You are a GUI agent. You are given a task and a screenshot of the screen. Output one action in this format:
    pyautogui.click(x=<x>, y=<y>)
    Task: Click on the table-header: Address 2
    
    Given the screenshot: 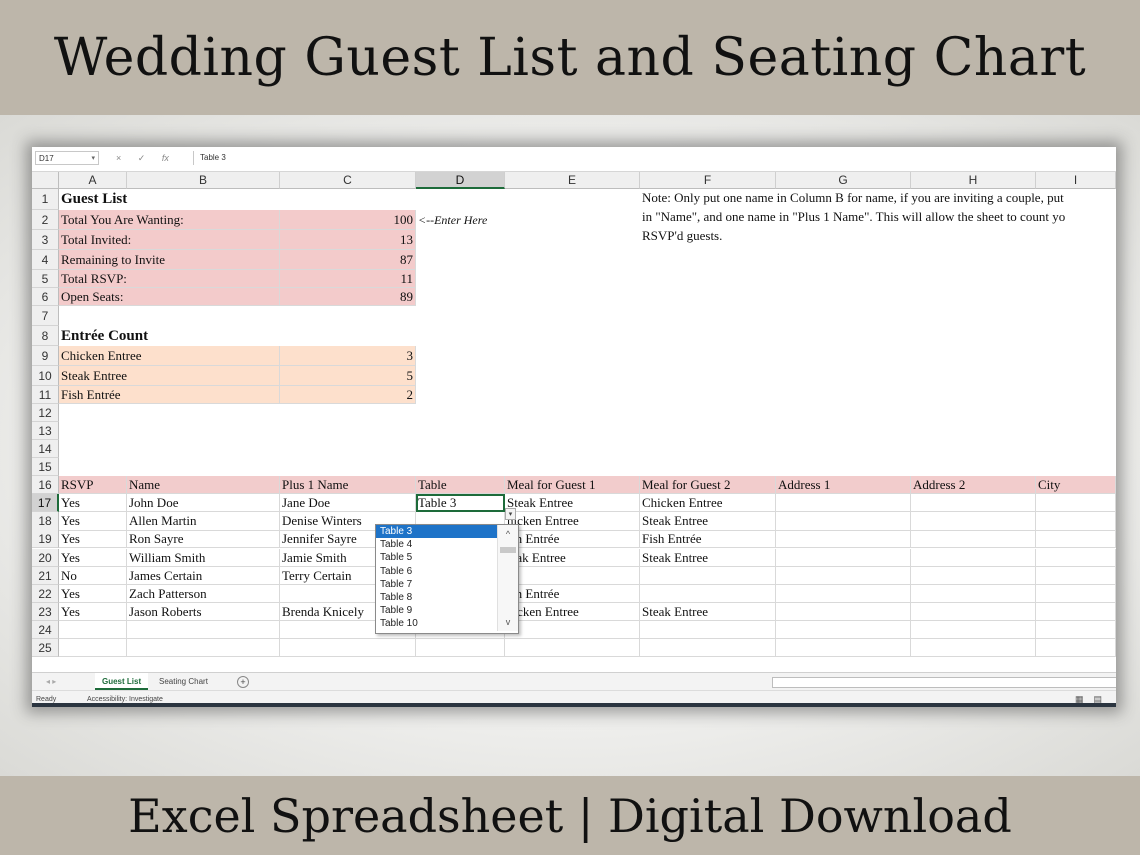 What is the action you would take?
    pyautogui.click(x=973, y=485)
    